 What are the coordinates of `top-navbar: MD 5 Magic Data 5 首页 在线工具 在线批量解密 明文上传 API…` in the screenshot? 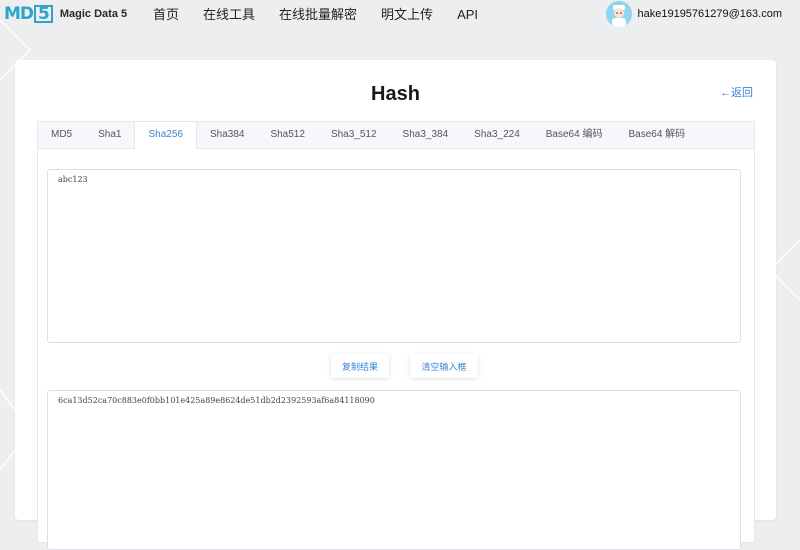 It's located at (400, 15).